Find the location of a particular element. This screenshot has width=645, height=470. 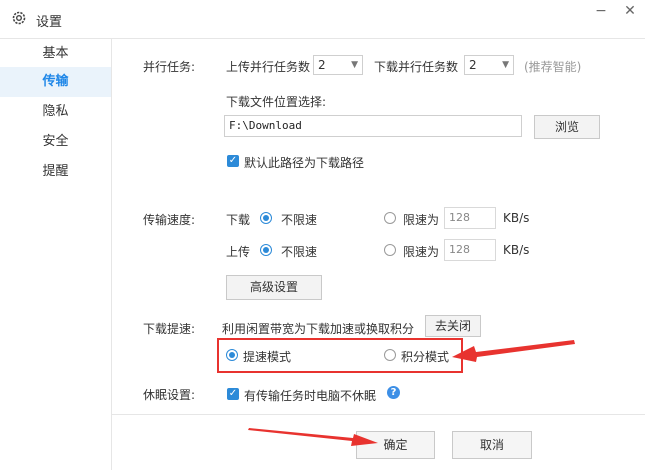

annotation-arrows is located at coordinates (411, 393).